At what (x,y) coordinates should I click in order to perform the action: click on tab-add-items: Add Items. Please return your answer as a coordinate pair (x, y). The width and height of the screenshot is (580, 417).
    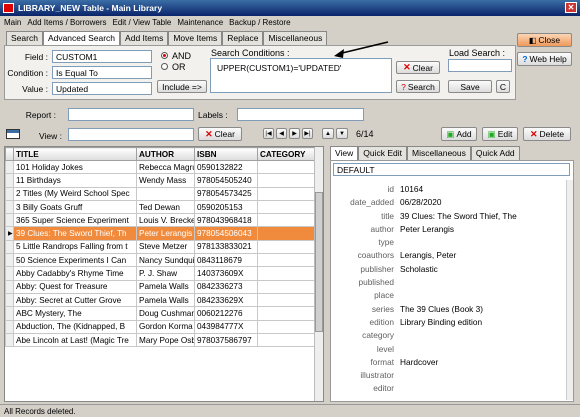
    Looking at the image, I should click on (144, 38).